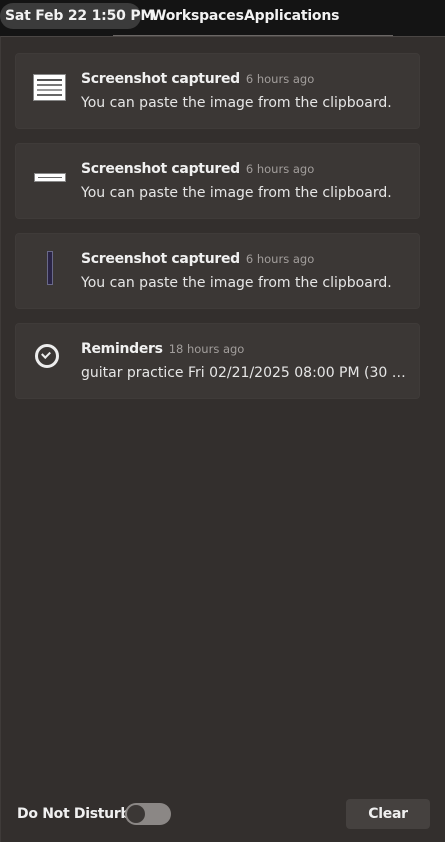  Describe the element at coordinates (291, 16) in the screenshot. I see `applications-button: Applications` at that location.